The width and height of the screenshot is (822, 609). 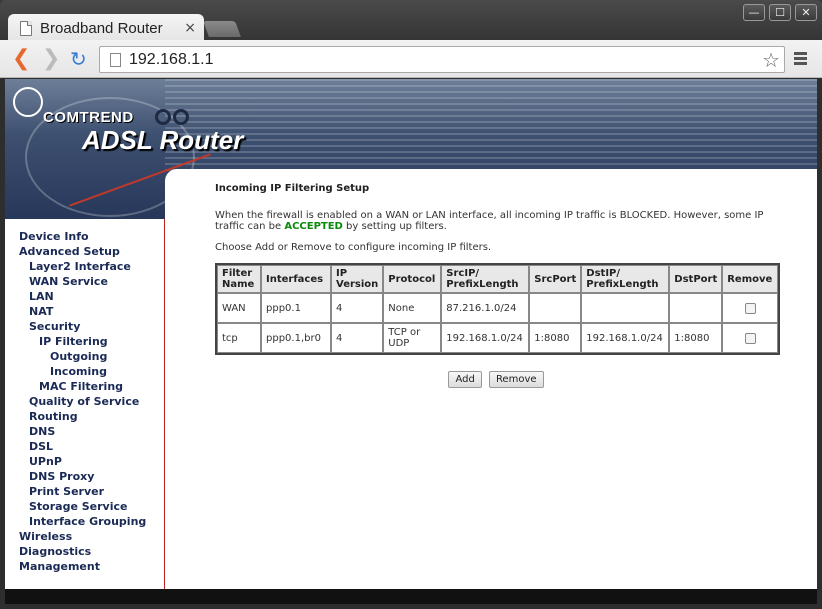 What do you see at coordinates (82, 281) in the screenshot?
I see `sidebar-item-wan-service: WAN Service` at bounding box center [82, 281].